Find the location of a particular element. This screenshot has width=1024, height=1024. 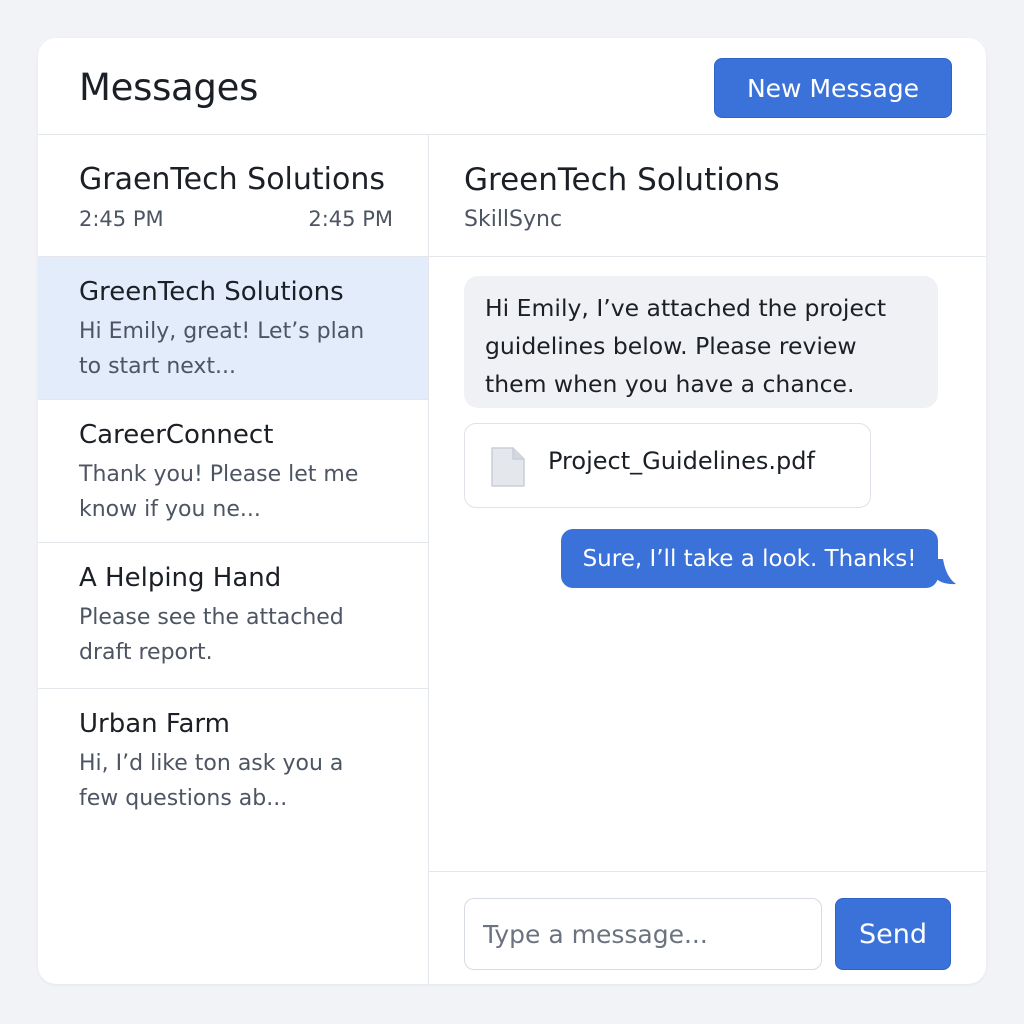

conversation-name: Urban Farm is located at coordinates (154, 724).